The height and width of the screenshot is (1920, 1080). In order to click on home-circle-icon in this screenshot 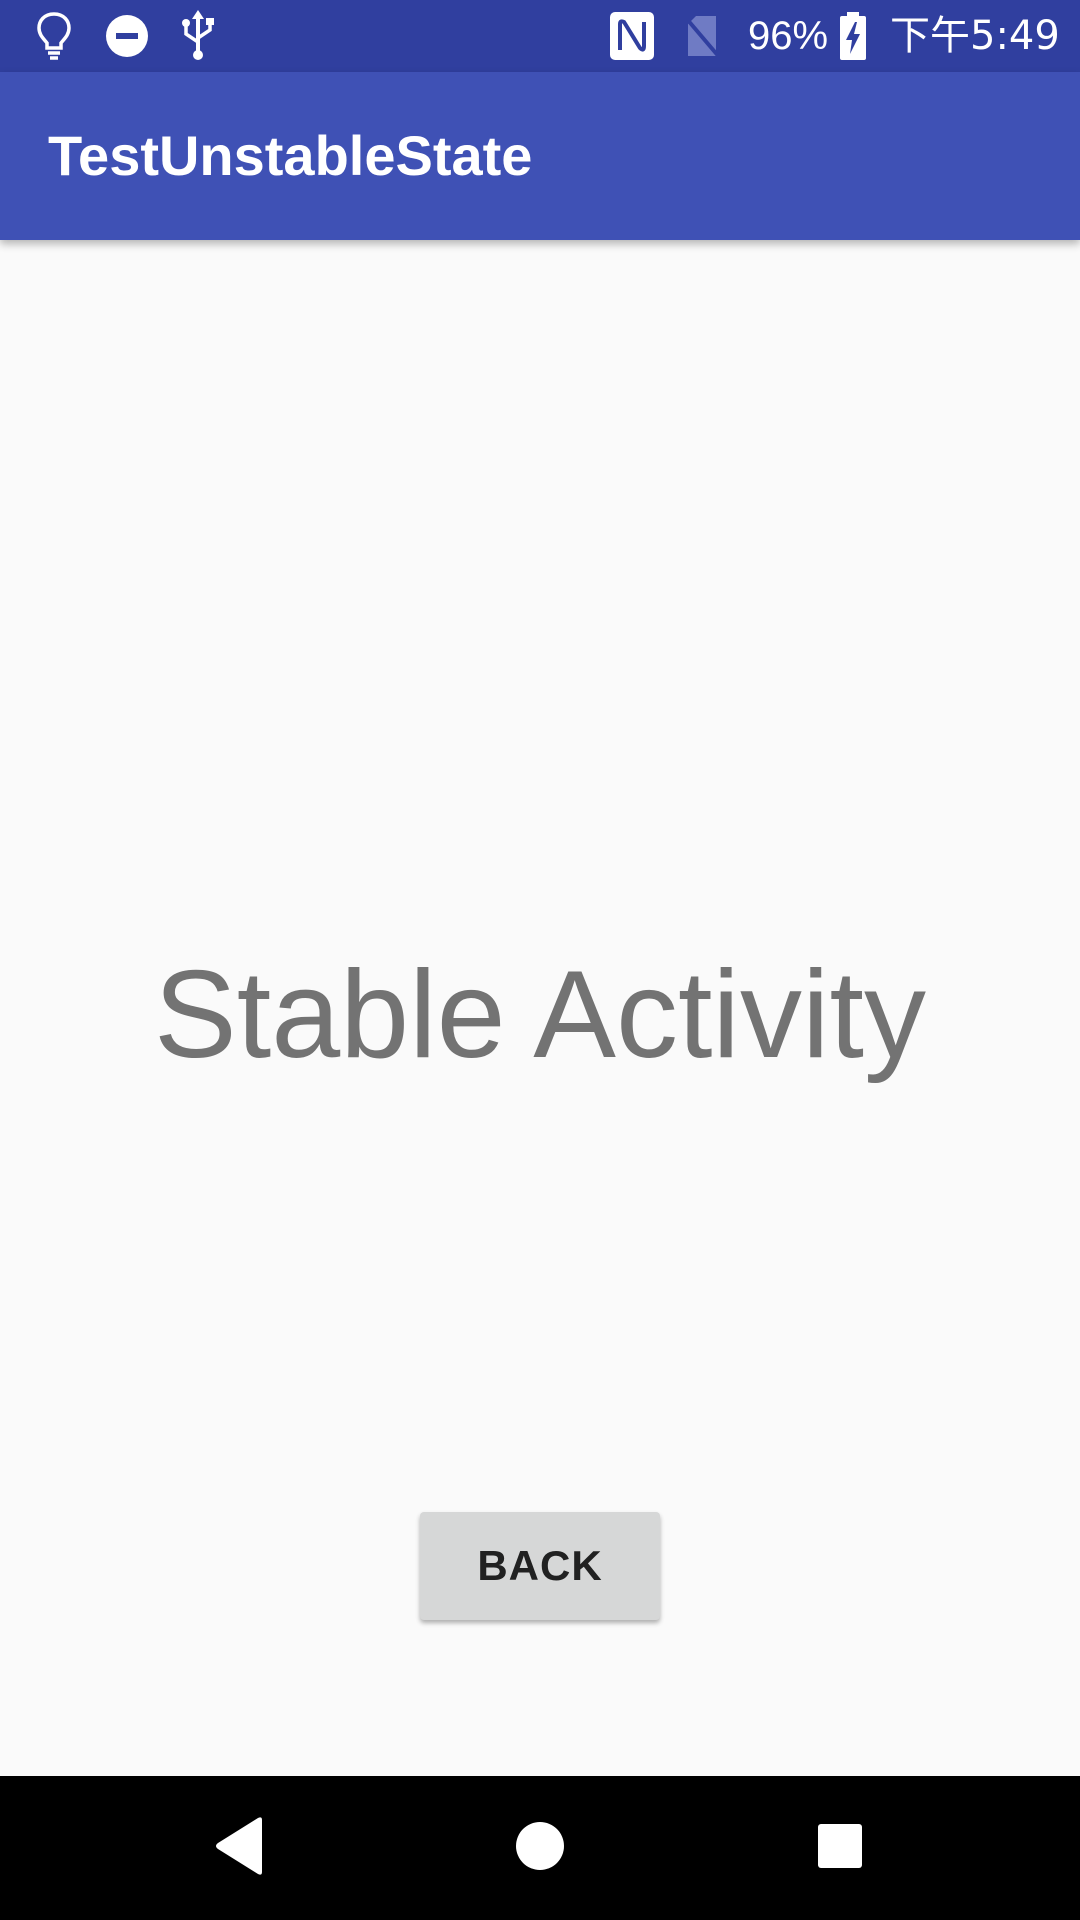, I will do `click(540, 1848)`.